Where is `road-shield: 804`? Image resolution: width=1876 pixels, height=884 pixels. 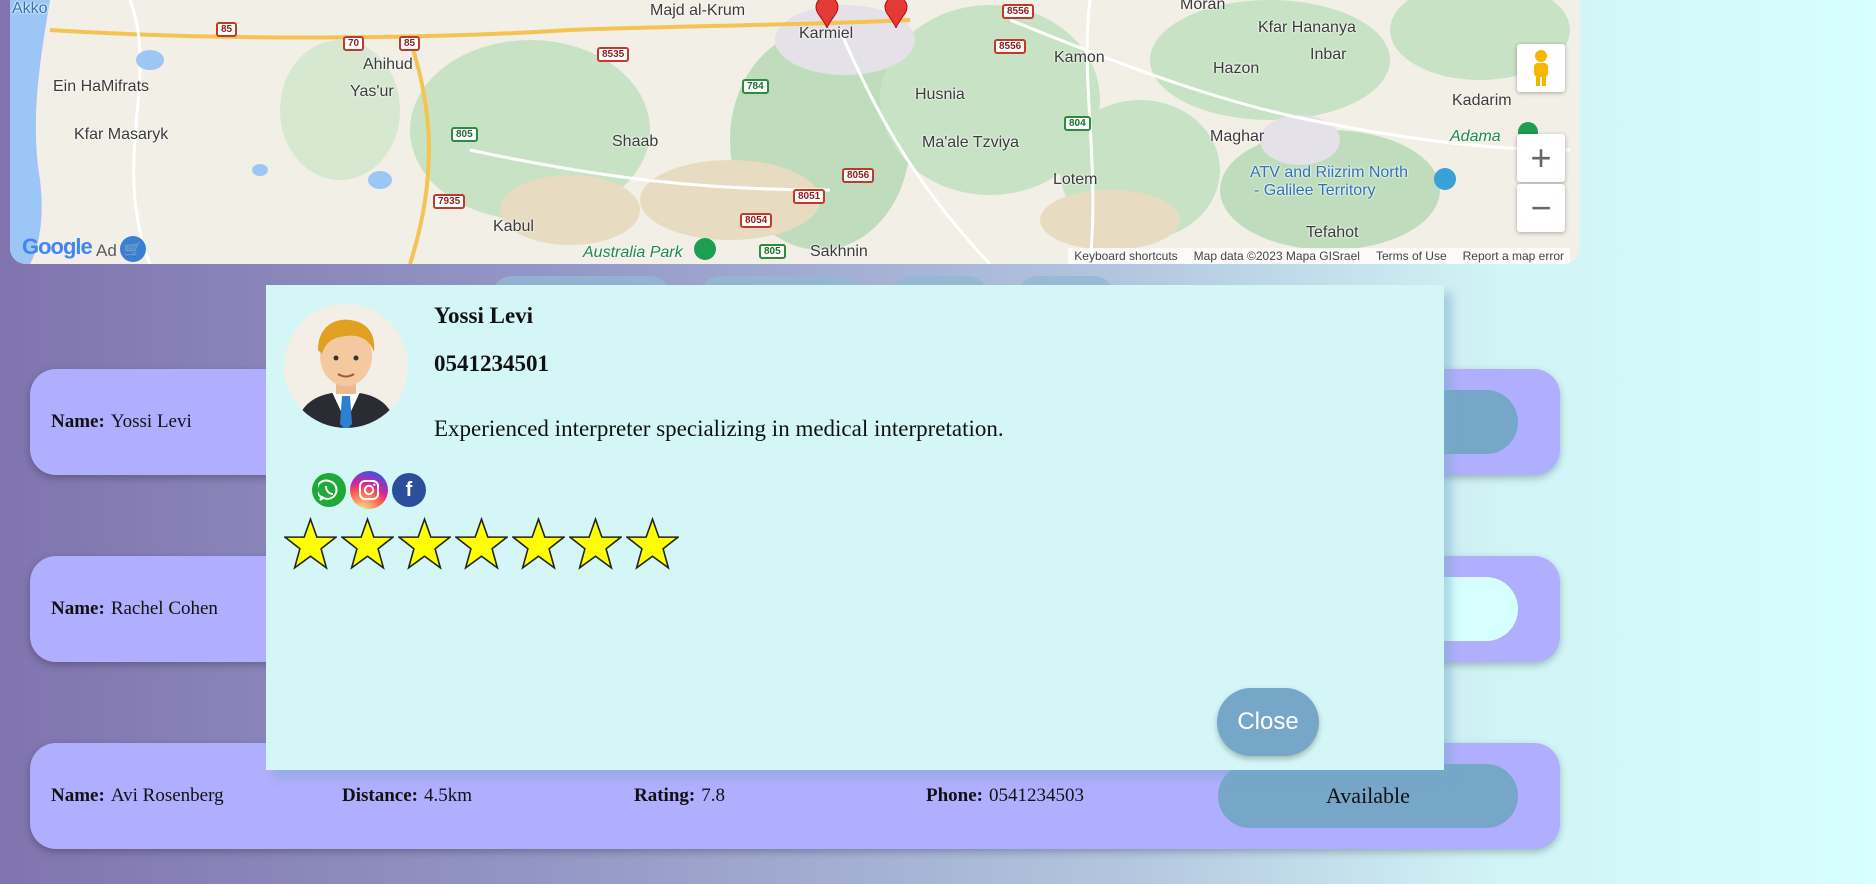
road-shield: 804 is located at coordinates (1077, 123).